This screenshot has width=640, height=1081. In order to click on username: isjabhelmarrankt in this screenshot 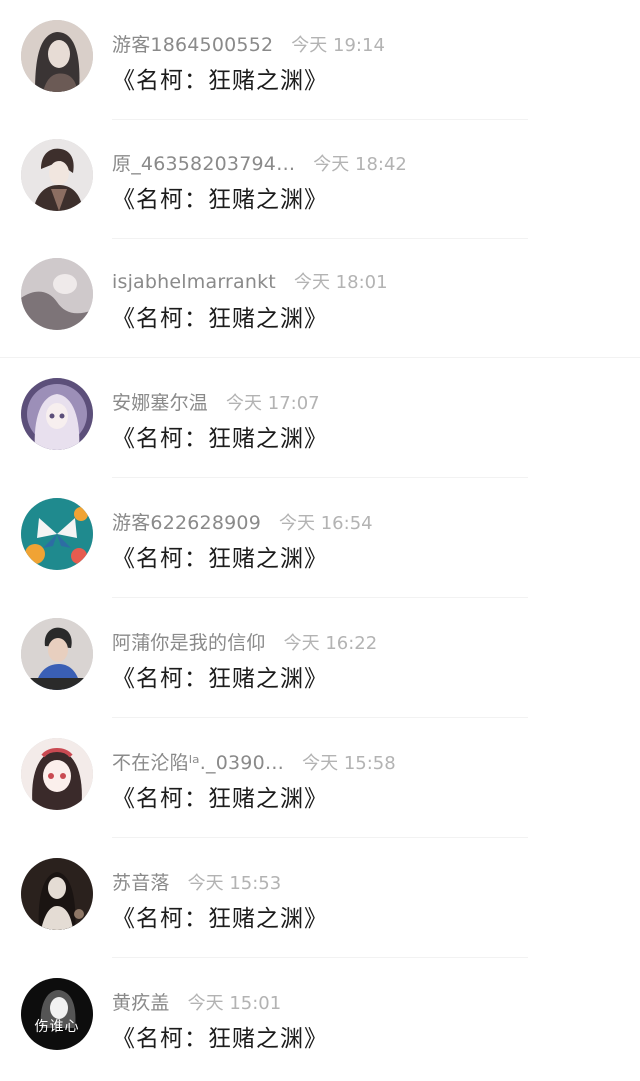, I will do `click(194, 282)`.